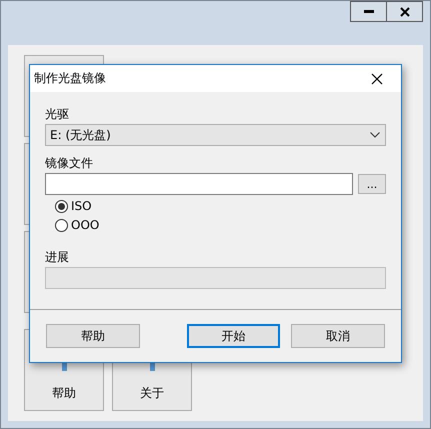 This screenshot has width=431, height=429. Describe the element at coordinates (69, 163) in the screenshot. I see `image-file-label: 镜像文件` at that location.